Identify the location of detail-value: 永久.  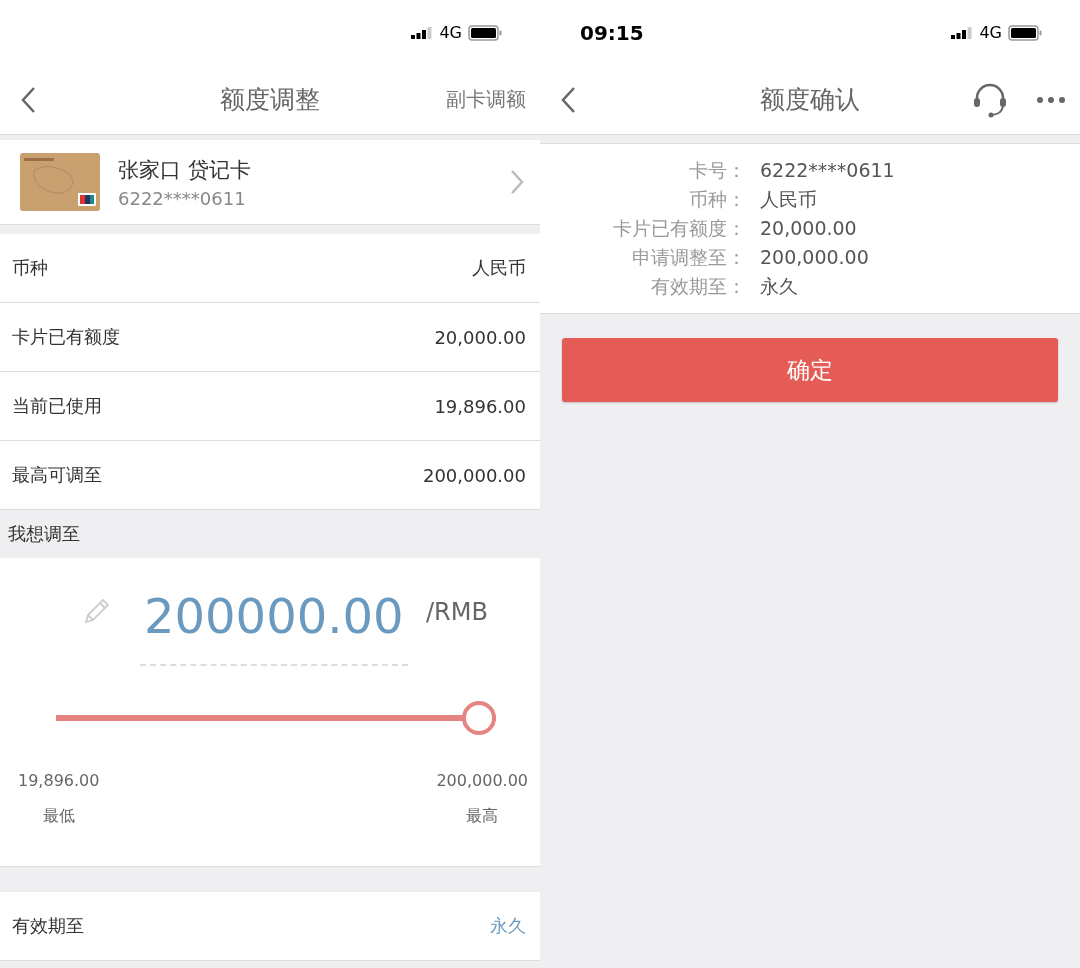
(779, 286).